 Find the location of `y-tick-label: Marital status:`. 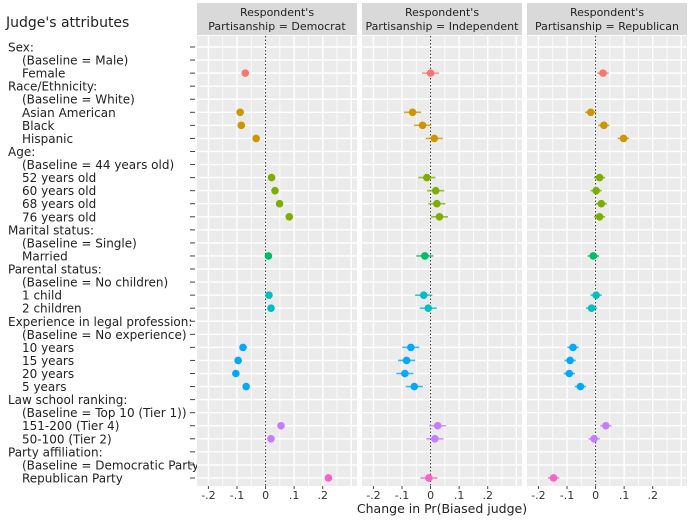

y-tick-label: Marital status: is located at coordinates (51, 230).